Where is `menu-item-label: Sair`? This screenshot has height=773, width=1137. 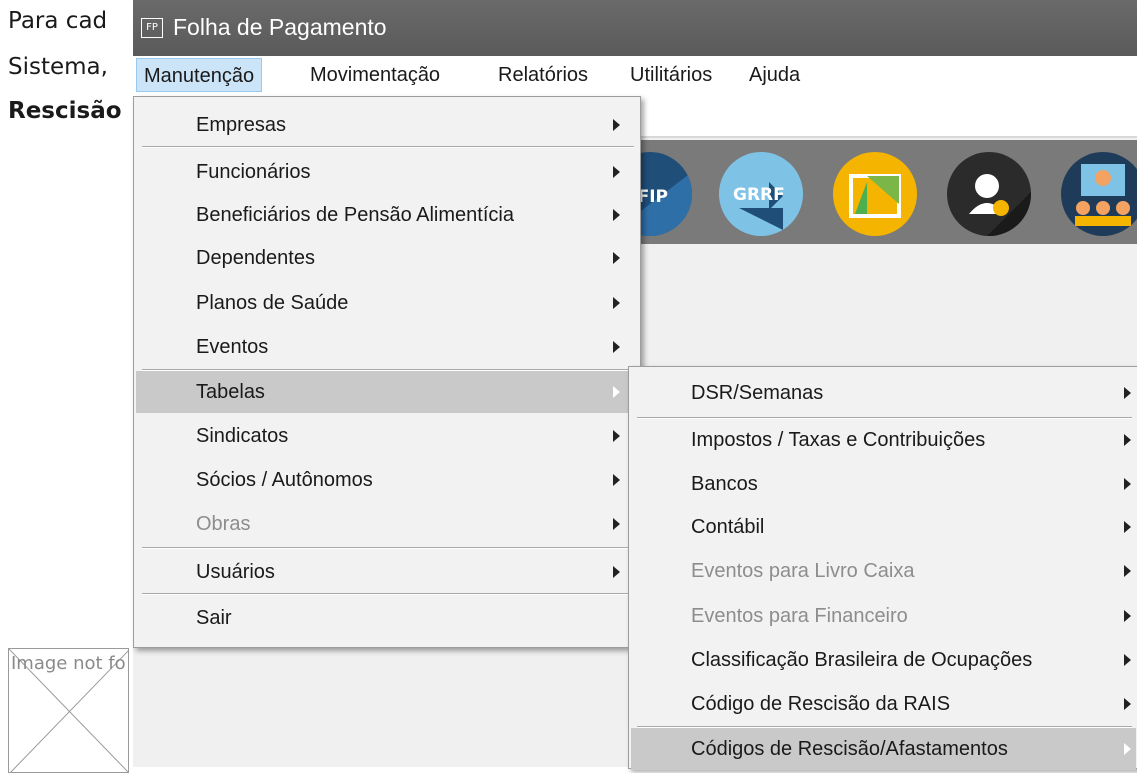 menu-item-label: Sair is located at coordinates (214, 618).